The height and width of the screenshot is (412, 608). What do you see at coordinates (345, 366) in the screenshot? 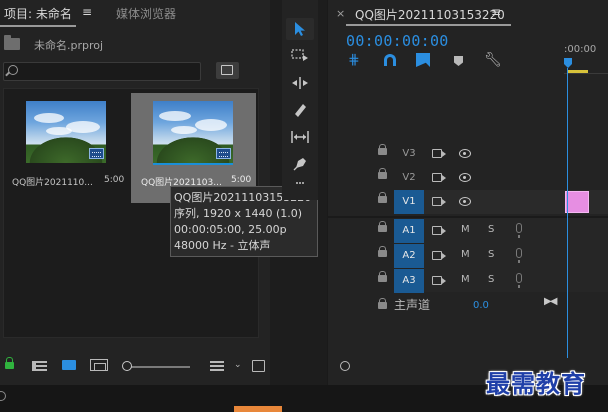
I see `scrollbar-handle` at bounding box center [345, 366].